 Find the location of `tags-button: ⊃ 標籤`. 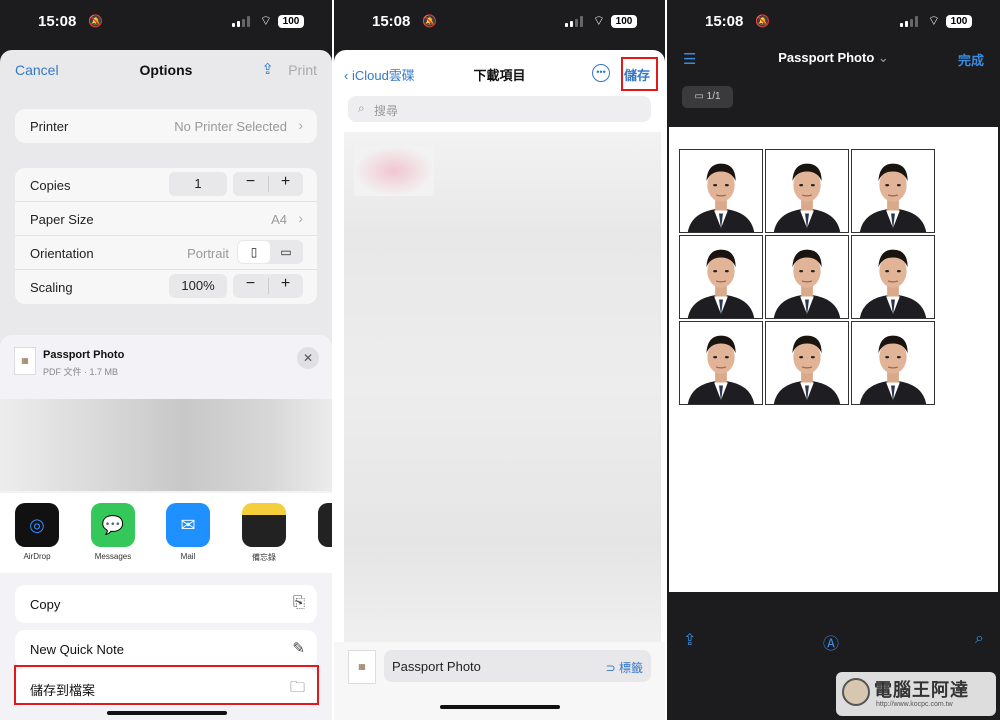

tags-button: ⊃ 標籤 is located at coordinates (624, 667).